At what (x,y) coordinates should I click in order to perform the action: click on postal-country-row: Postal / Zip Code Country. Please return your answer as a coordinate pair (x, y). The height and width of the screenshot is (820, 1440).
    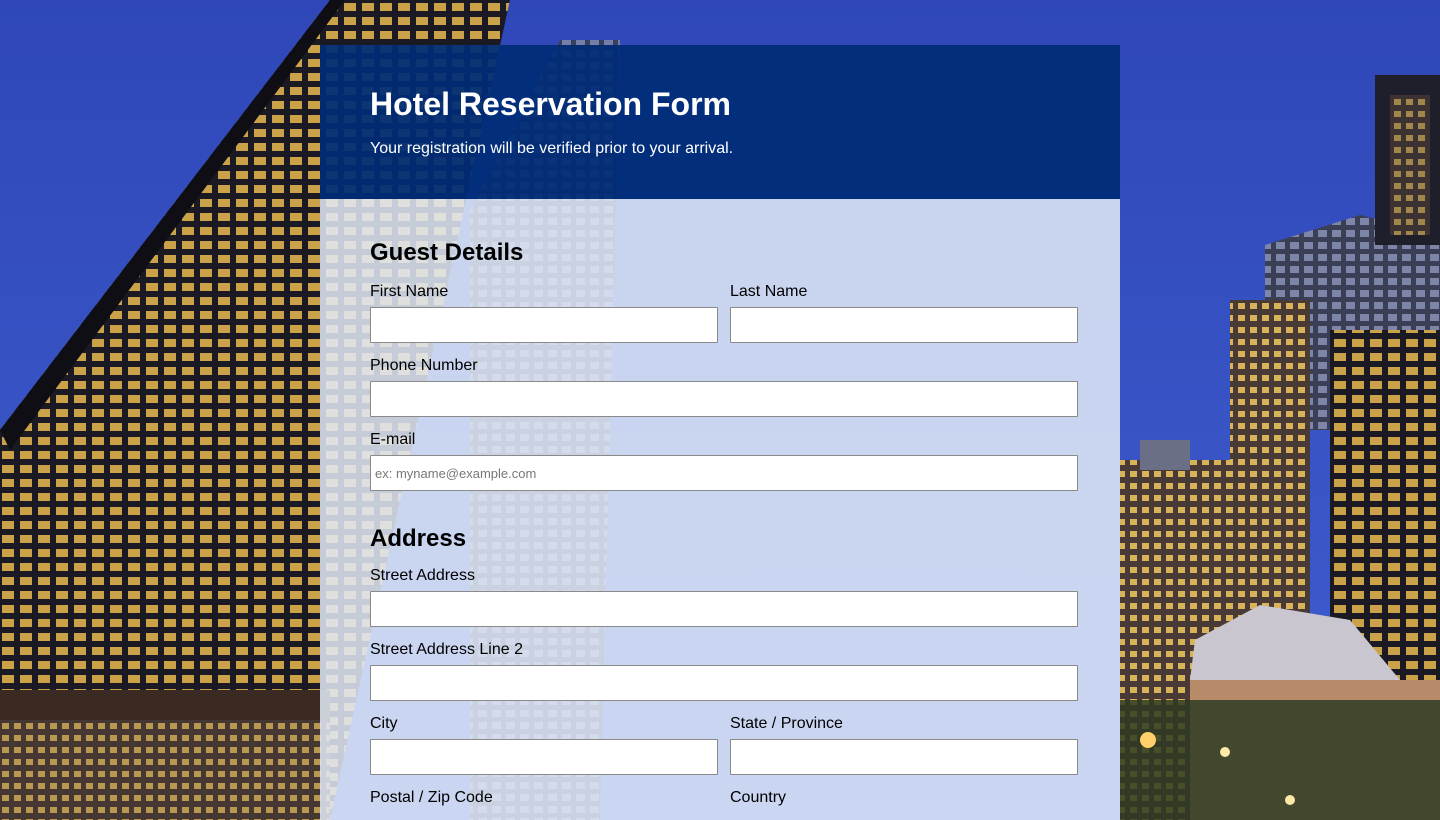
    Looking at the image, I should click on (724, 801).